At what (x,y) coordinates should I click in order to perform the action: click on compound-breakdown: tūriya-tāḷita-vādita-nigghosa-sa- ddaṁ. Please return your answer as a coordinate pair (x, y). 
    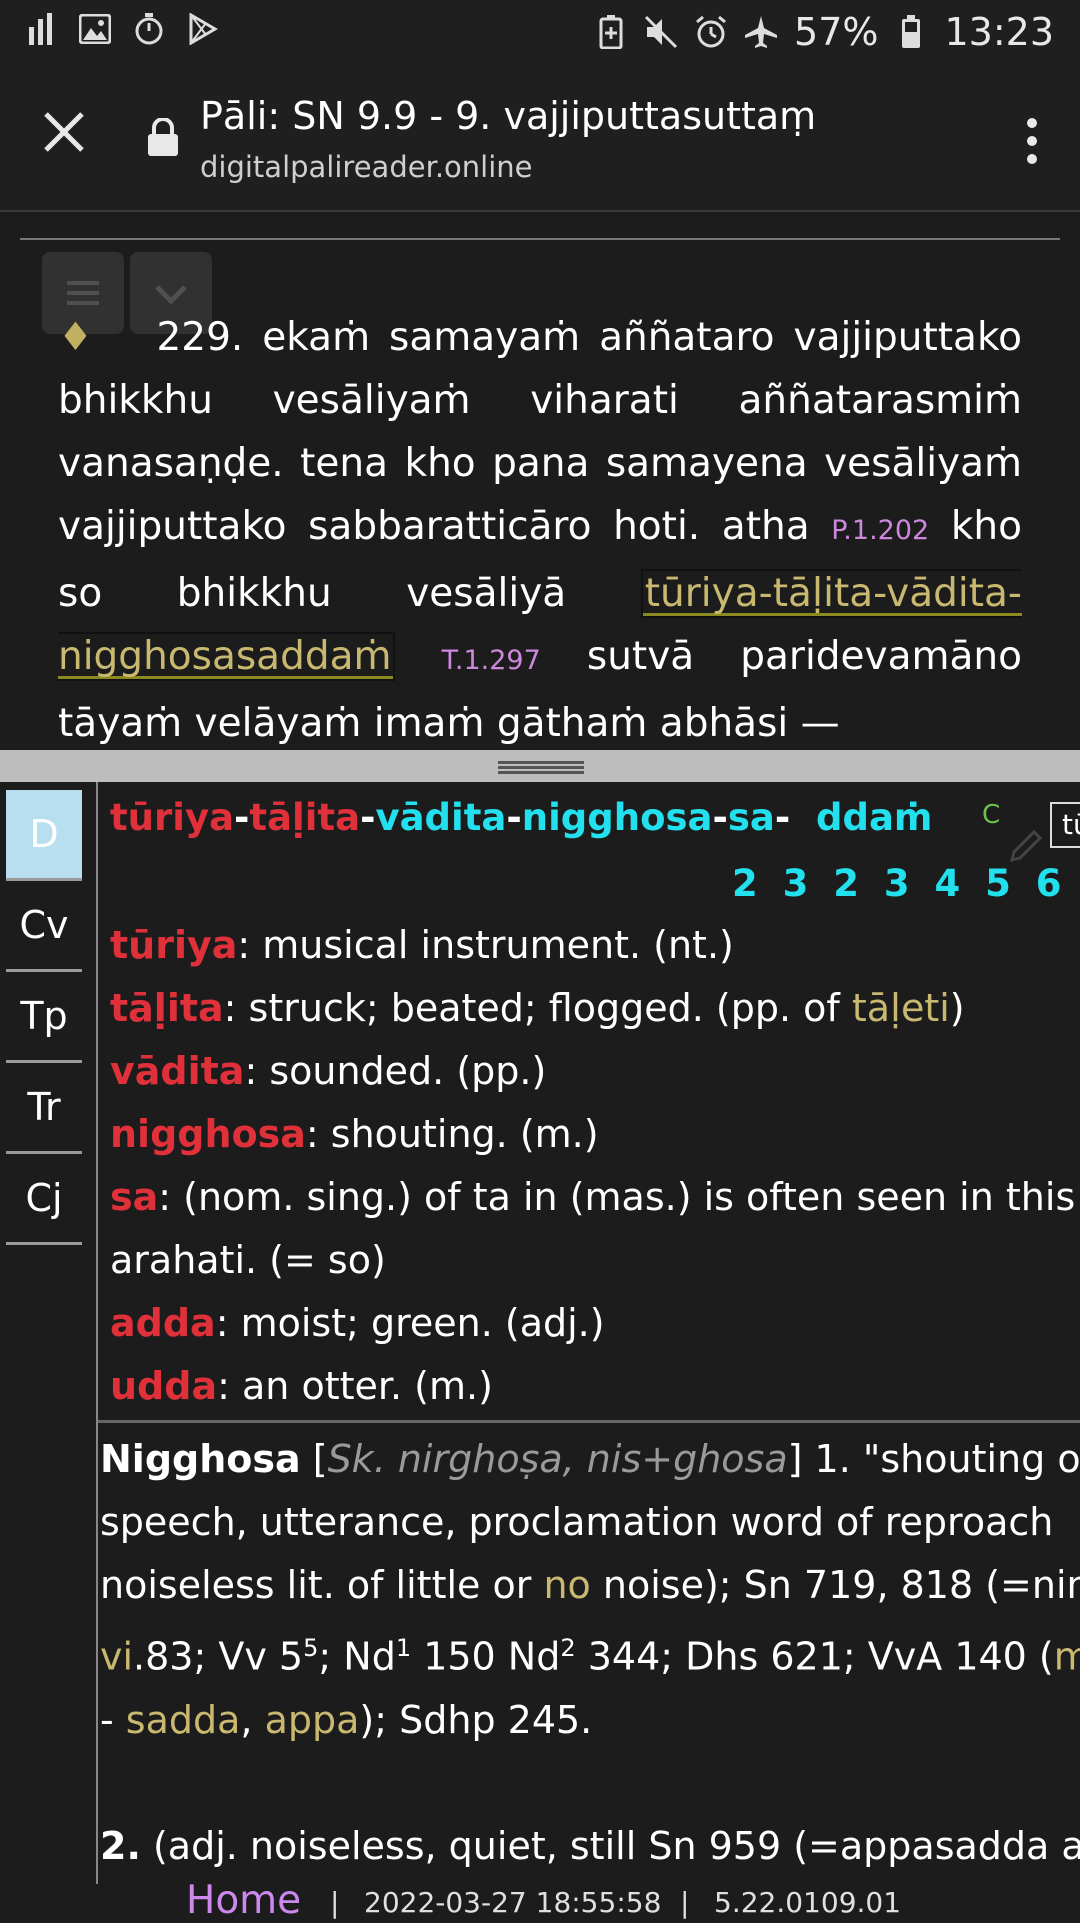
    Looking at the image, I should click on (521, 817).